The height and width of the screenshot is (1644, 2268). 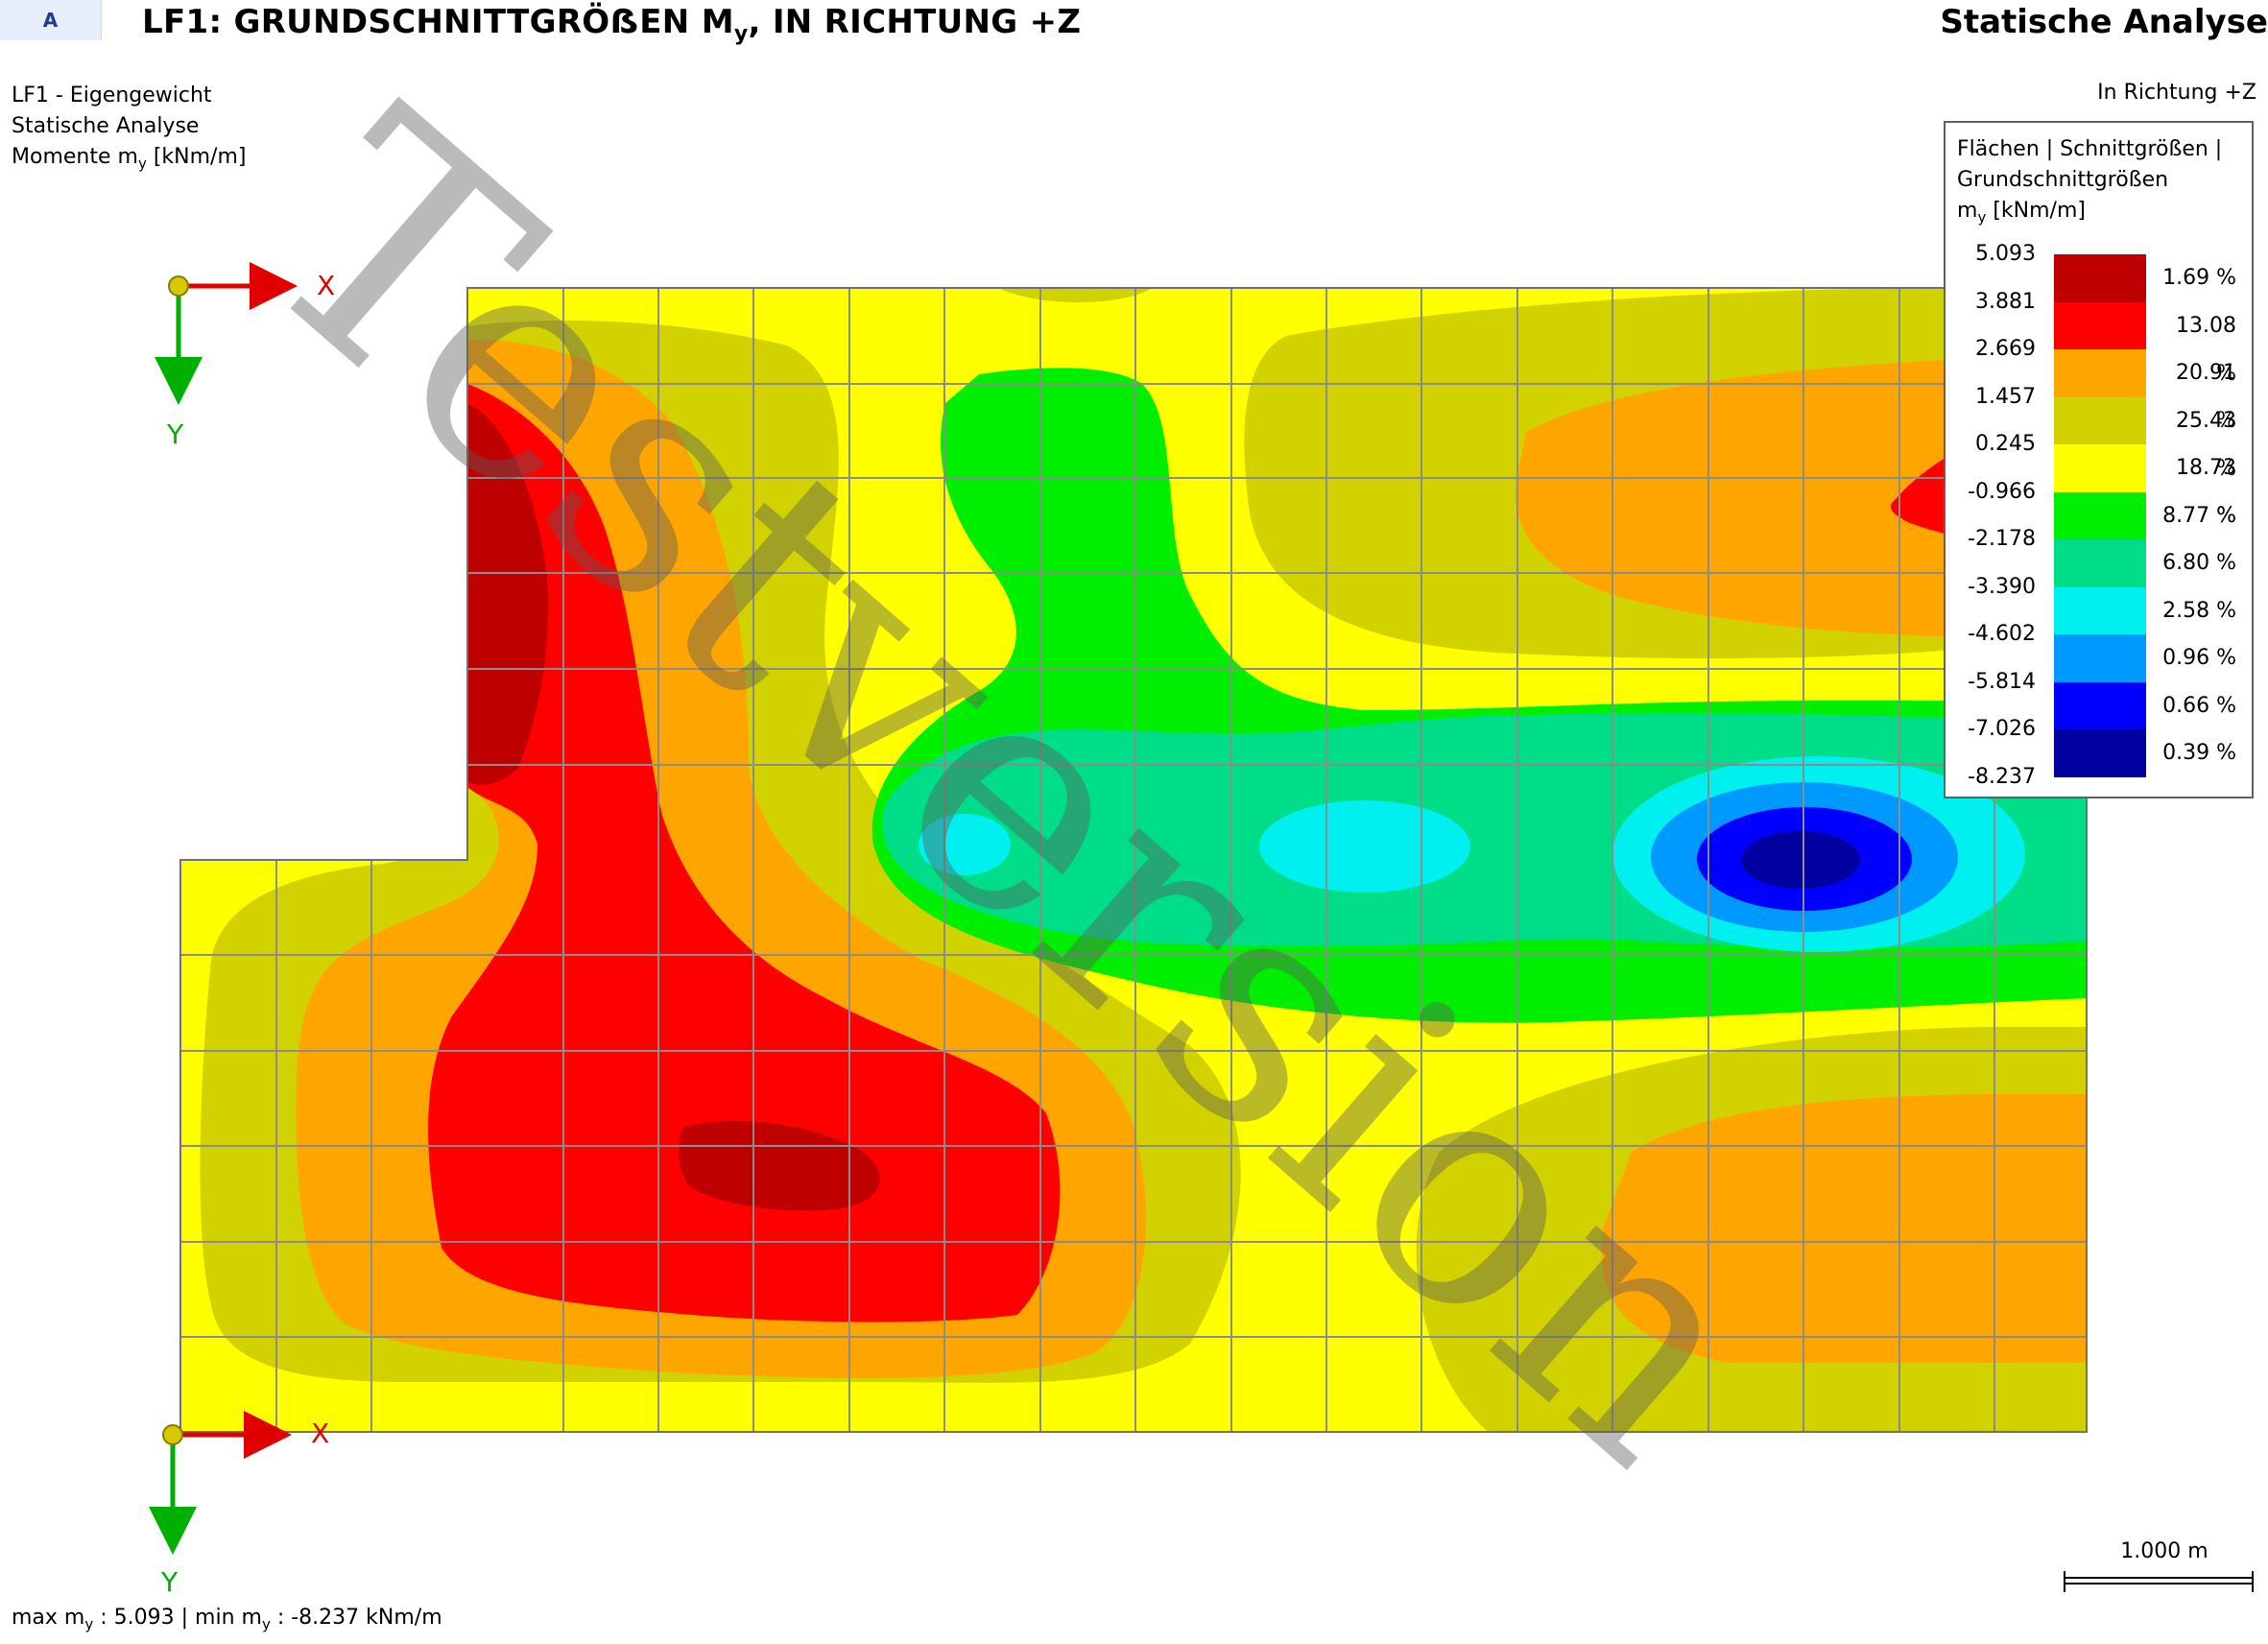 What do you see at coordinates (2002, 682) in the screenshot?
I see `legend-tick-value: -5.814` at bounding box center [2002, 682].